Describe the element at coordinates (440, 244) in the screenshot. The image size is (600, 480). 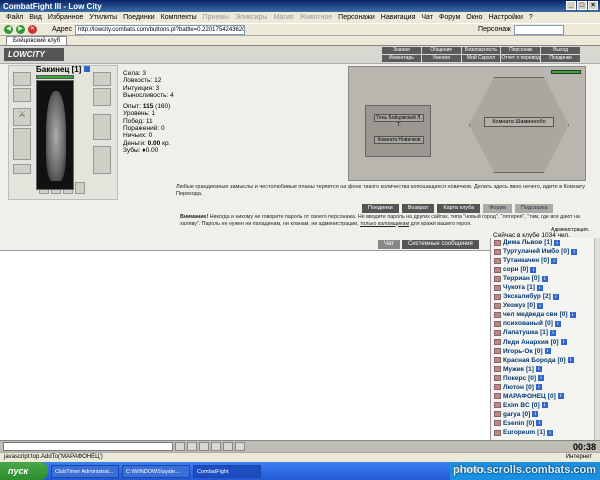
I see `chat-tab: Системные сообщения` at that location.